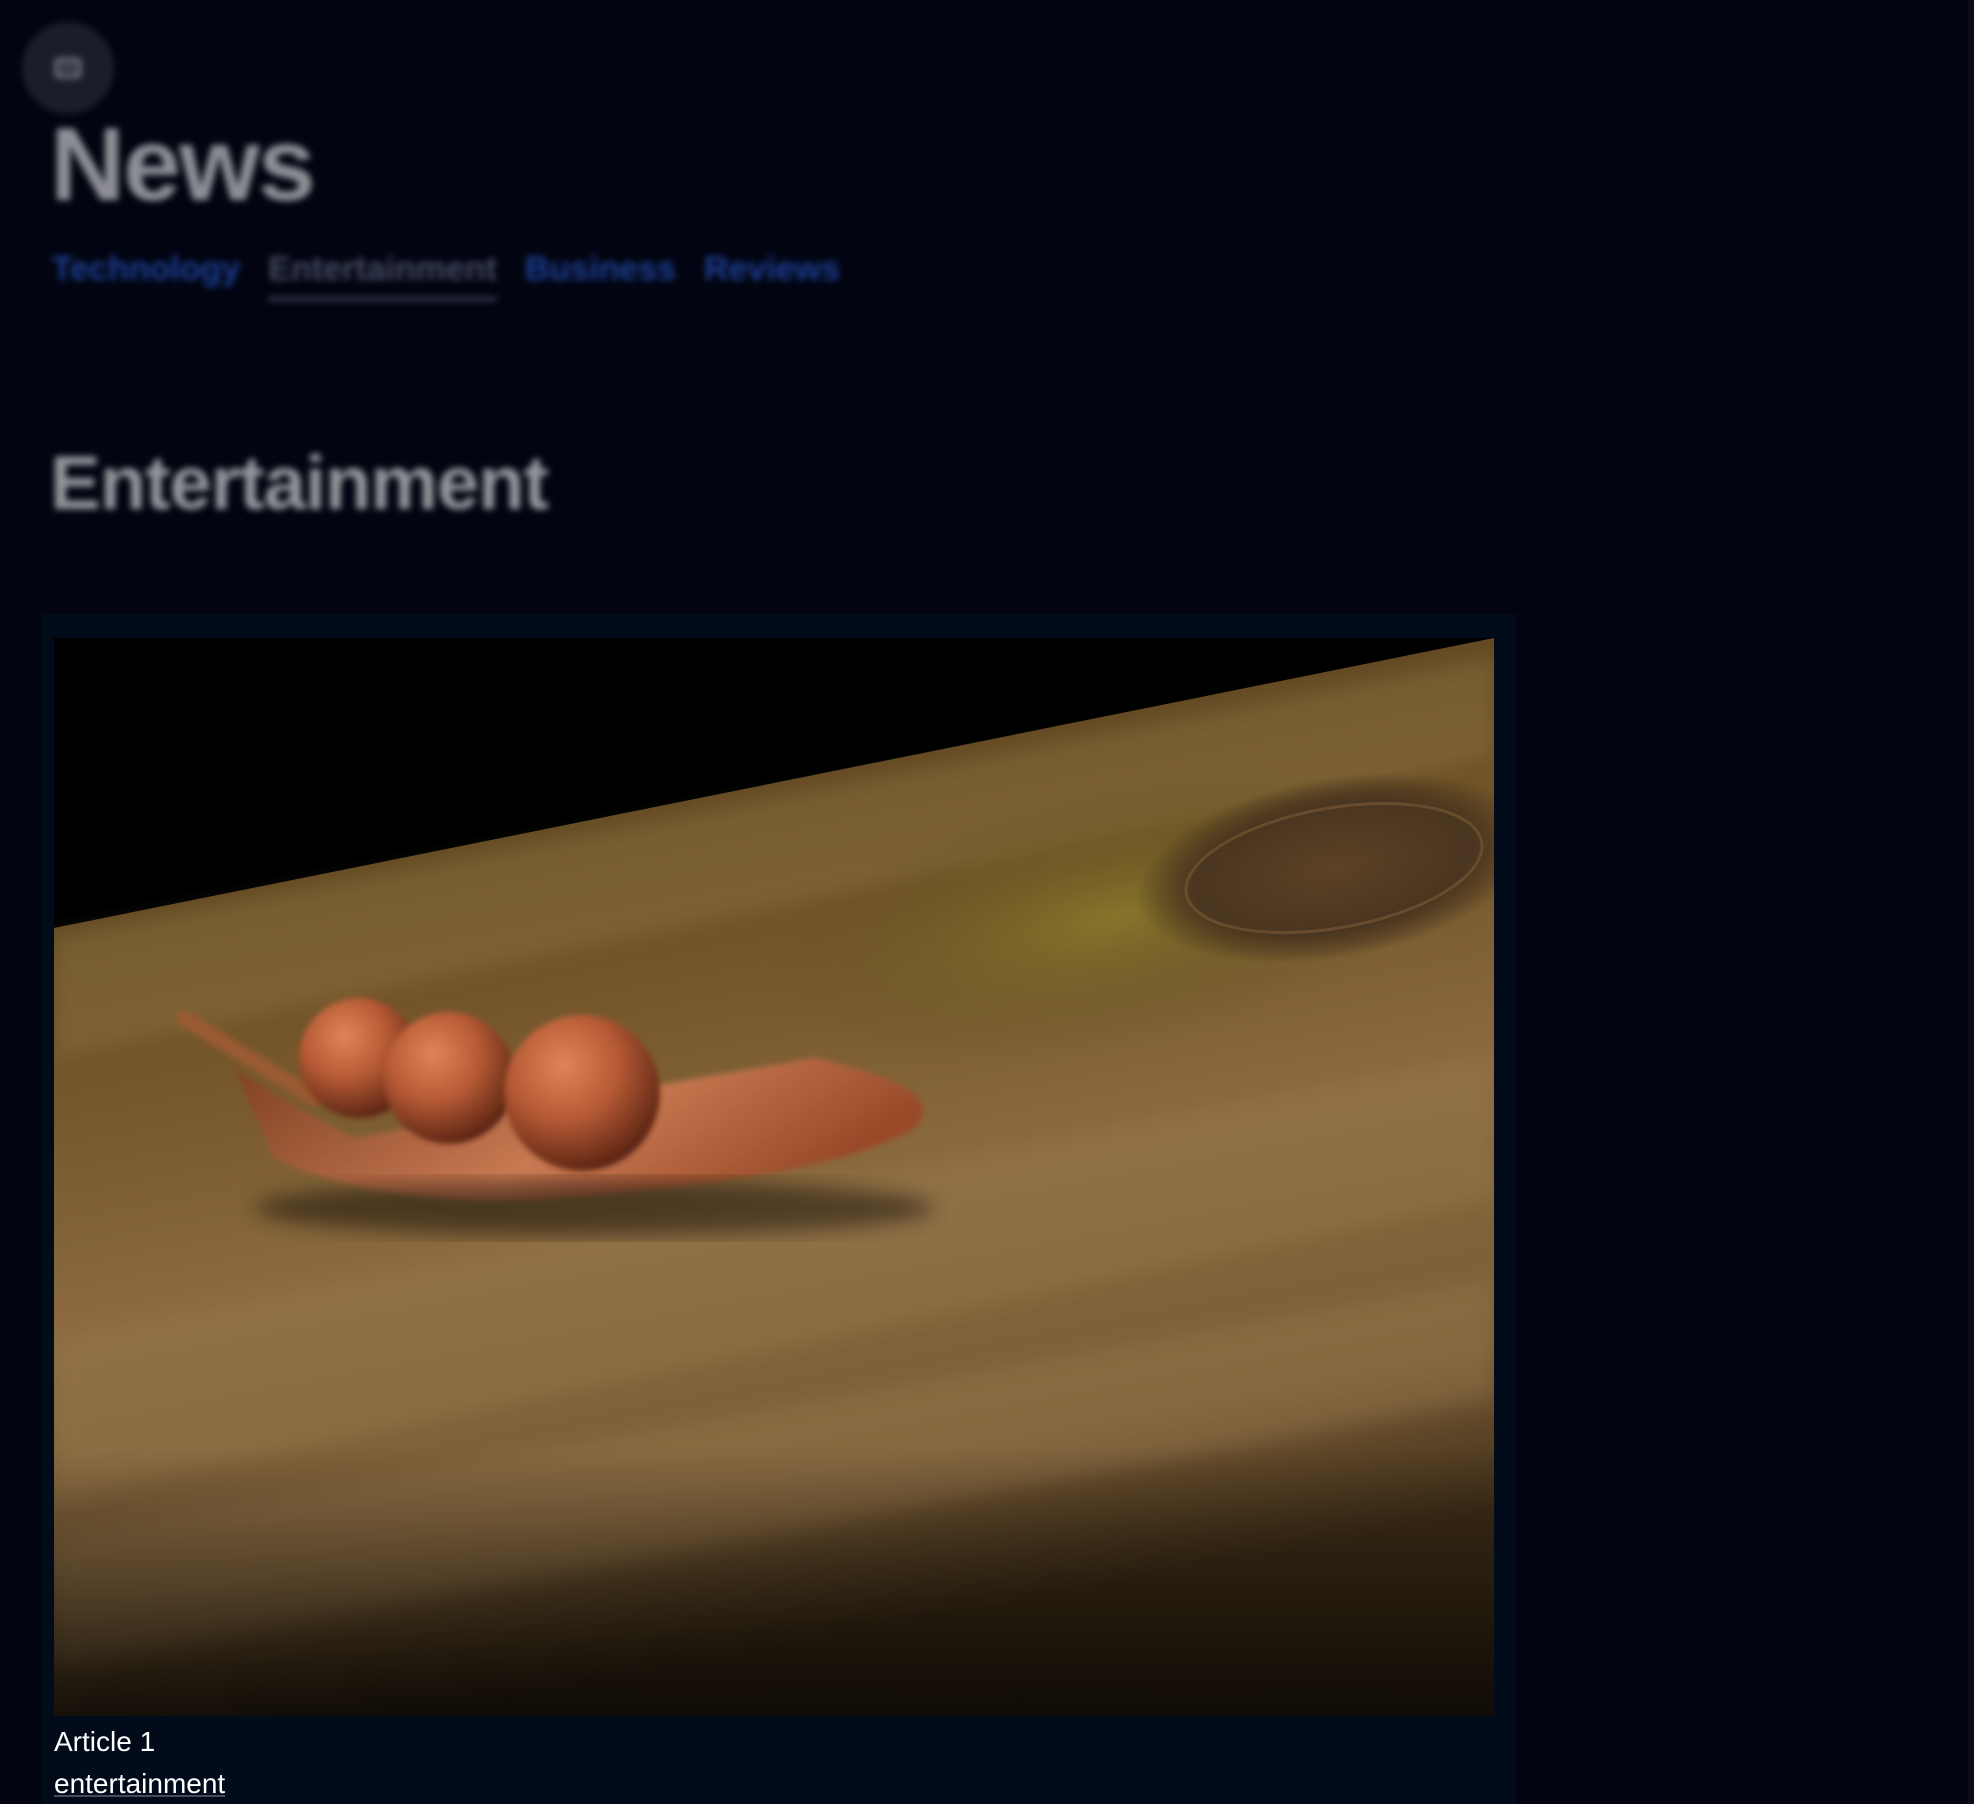  What do you see at coordinates (183, 165) in the screenshot?
I see `page-title: News` at bounding box center [183, 165].